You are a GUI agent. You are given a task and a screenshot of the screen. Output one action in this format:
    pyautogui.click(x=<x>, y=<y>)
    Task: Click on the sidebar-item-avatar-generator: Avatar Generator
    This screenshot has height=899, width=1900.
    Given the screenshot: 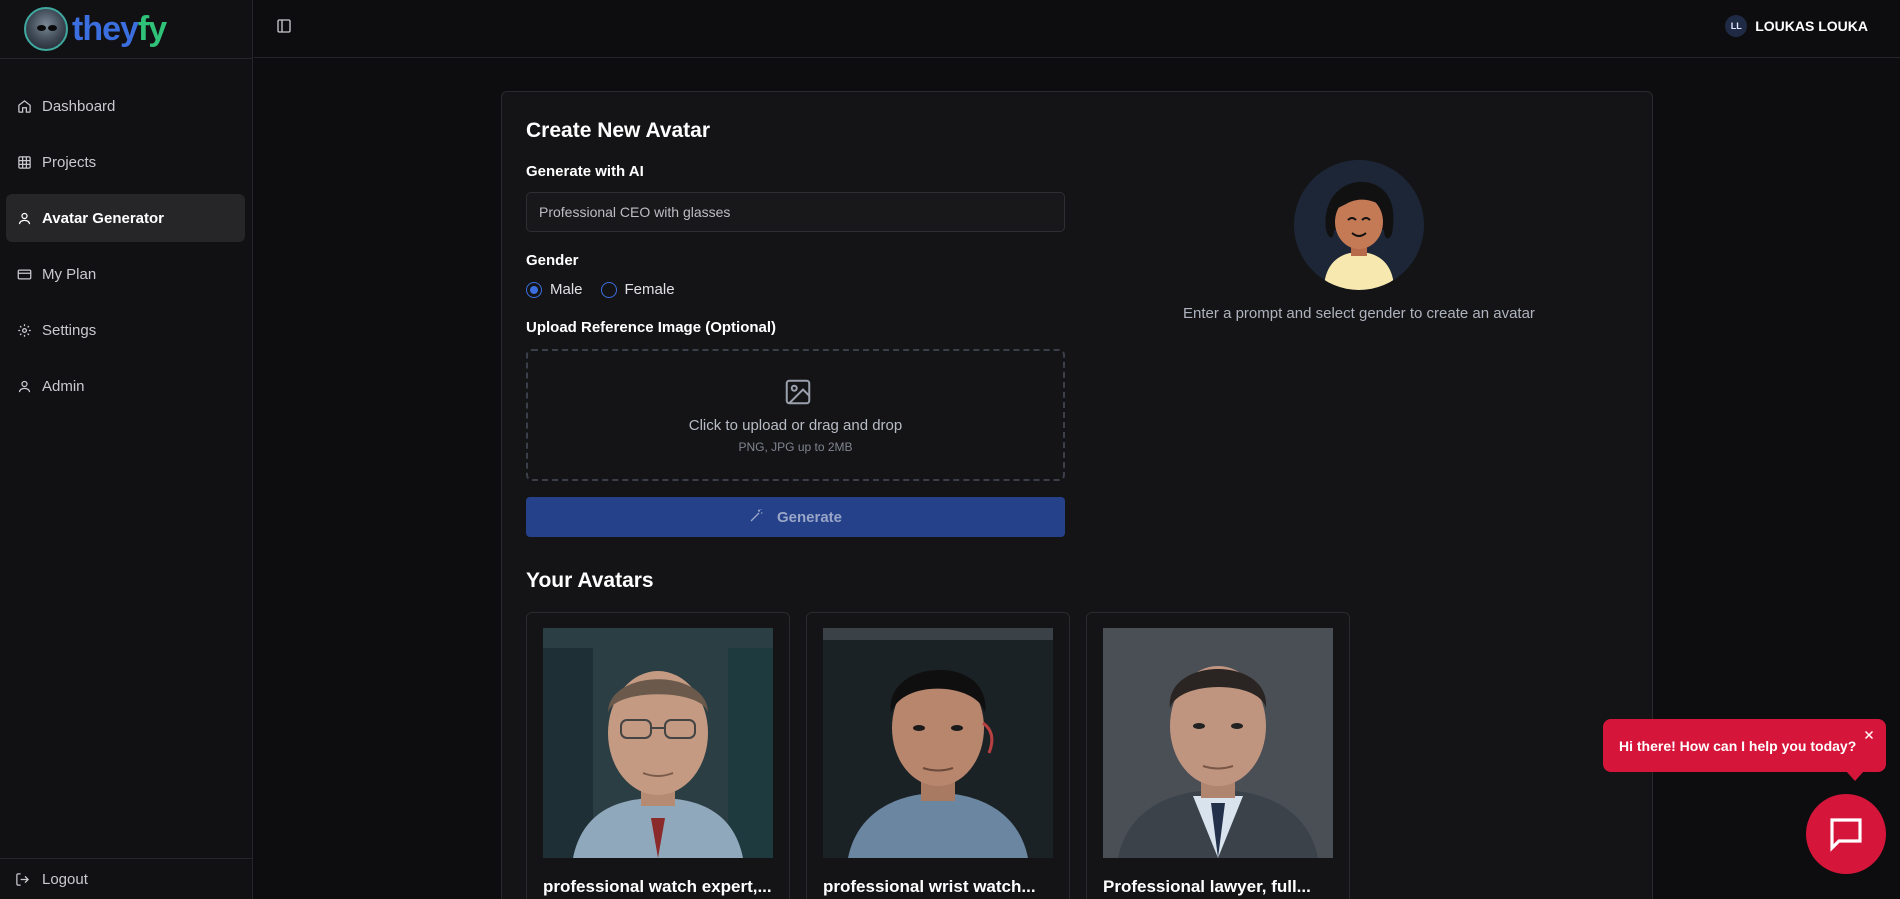 What is the action you would take?
    pyautogui.click(x=125, y=218)
    